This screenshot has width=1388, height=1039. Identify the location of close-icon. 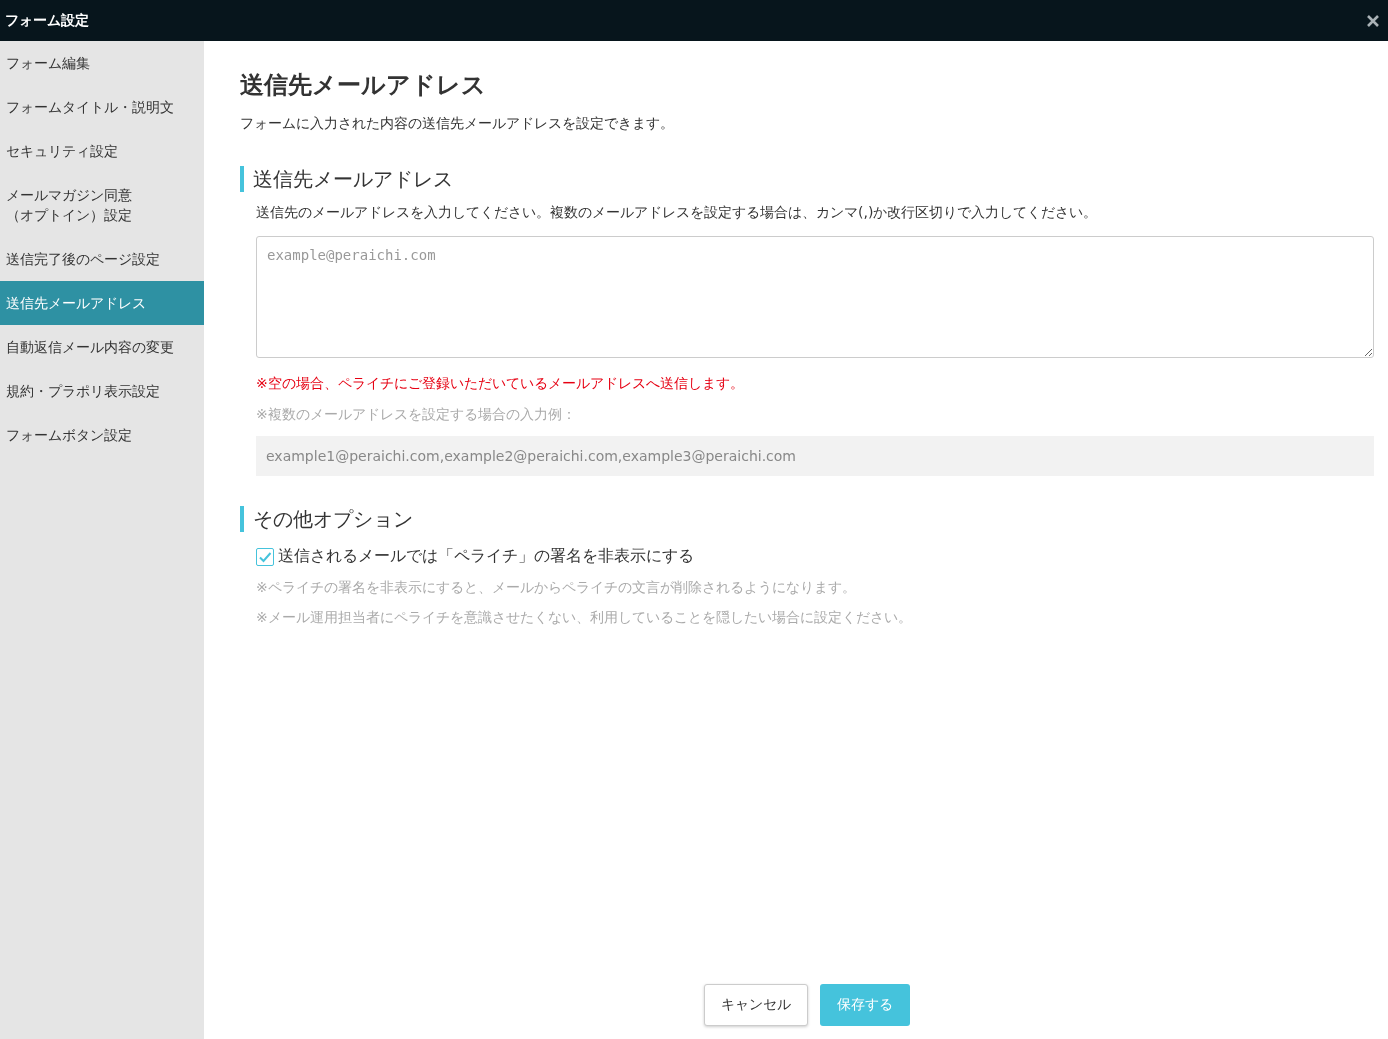
(1373, 20).